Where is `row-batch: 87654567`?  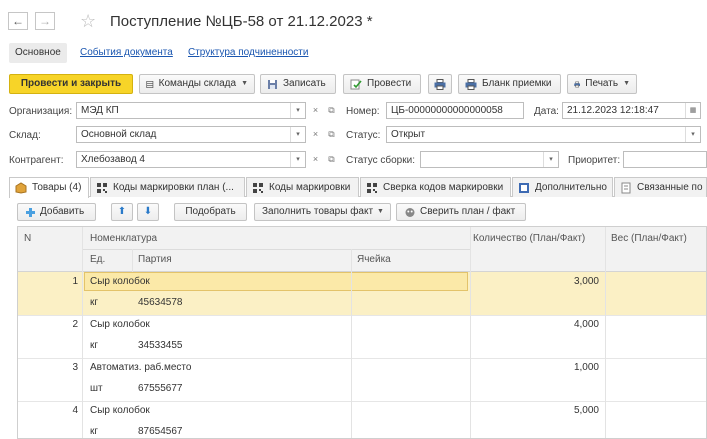 row-batch: 87654567 is located at coordinates (160, 431).